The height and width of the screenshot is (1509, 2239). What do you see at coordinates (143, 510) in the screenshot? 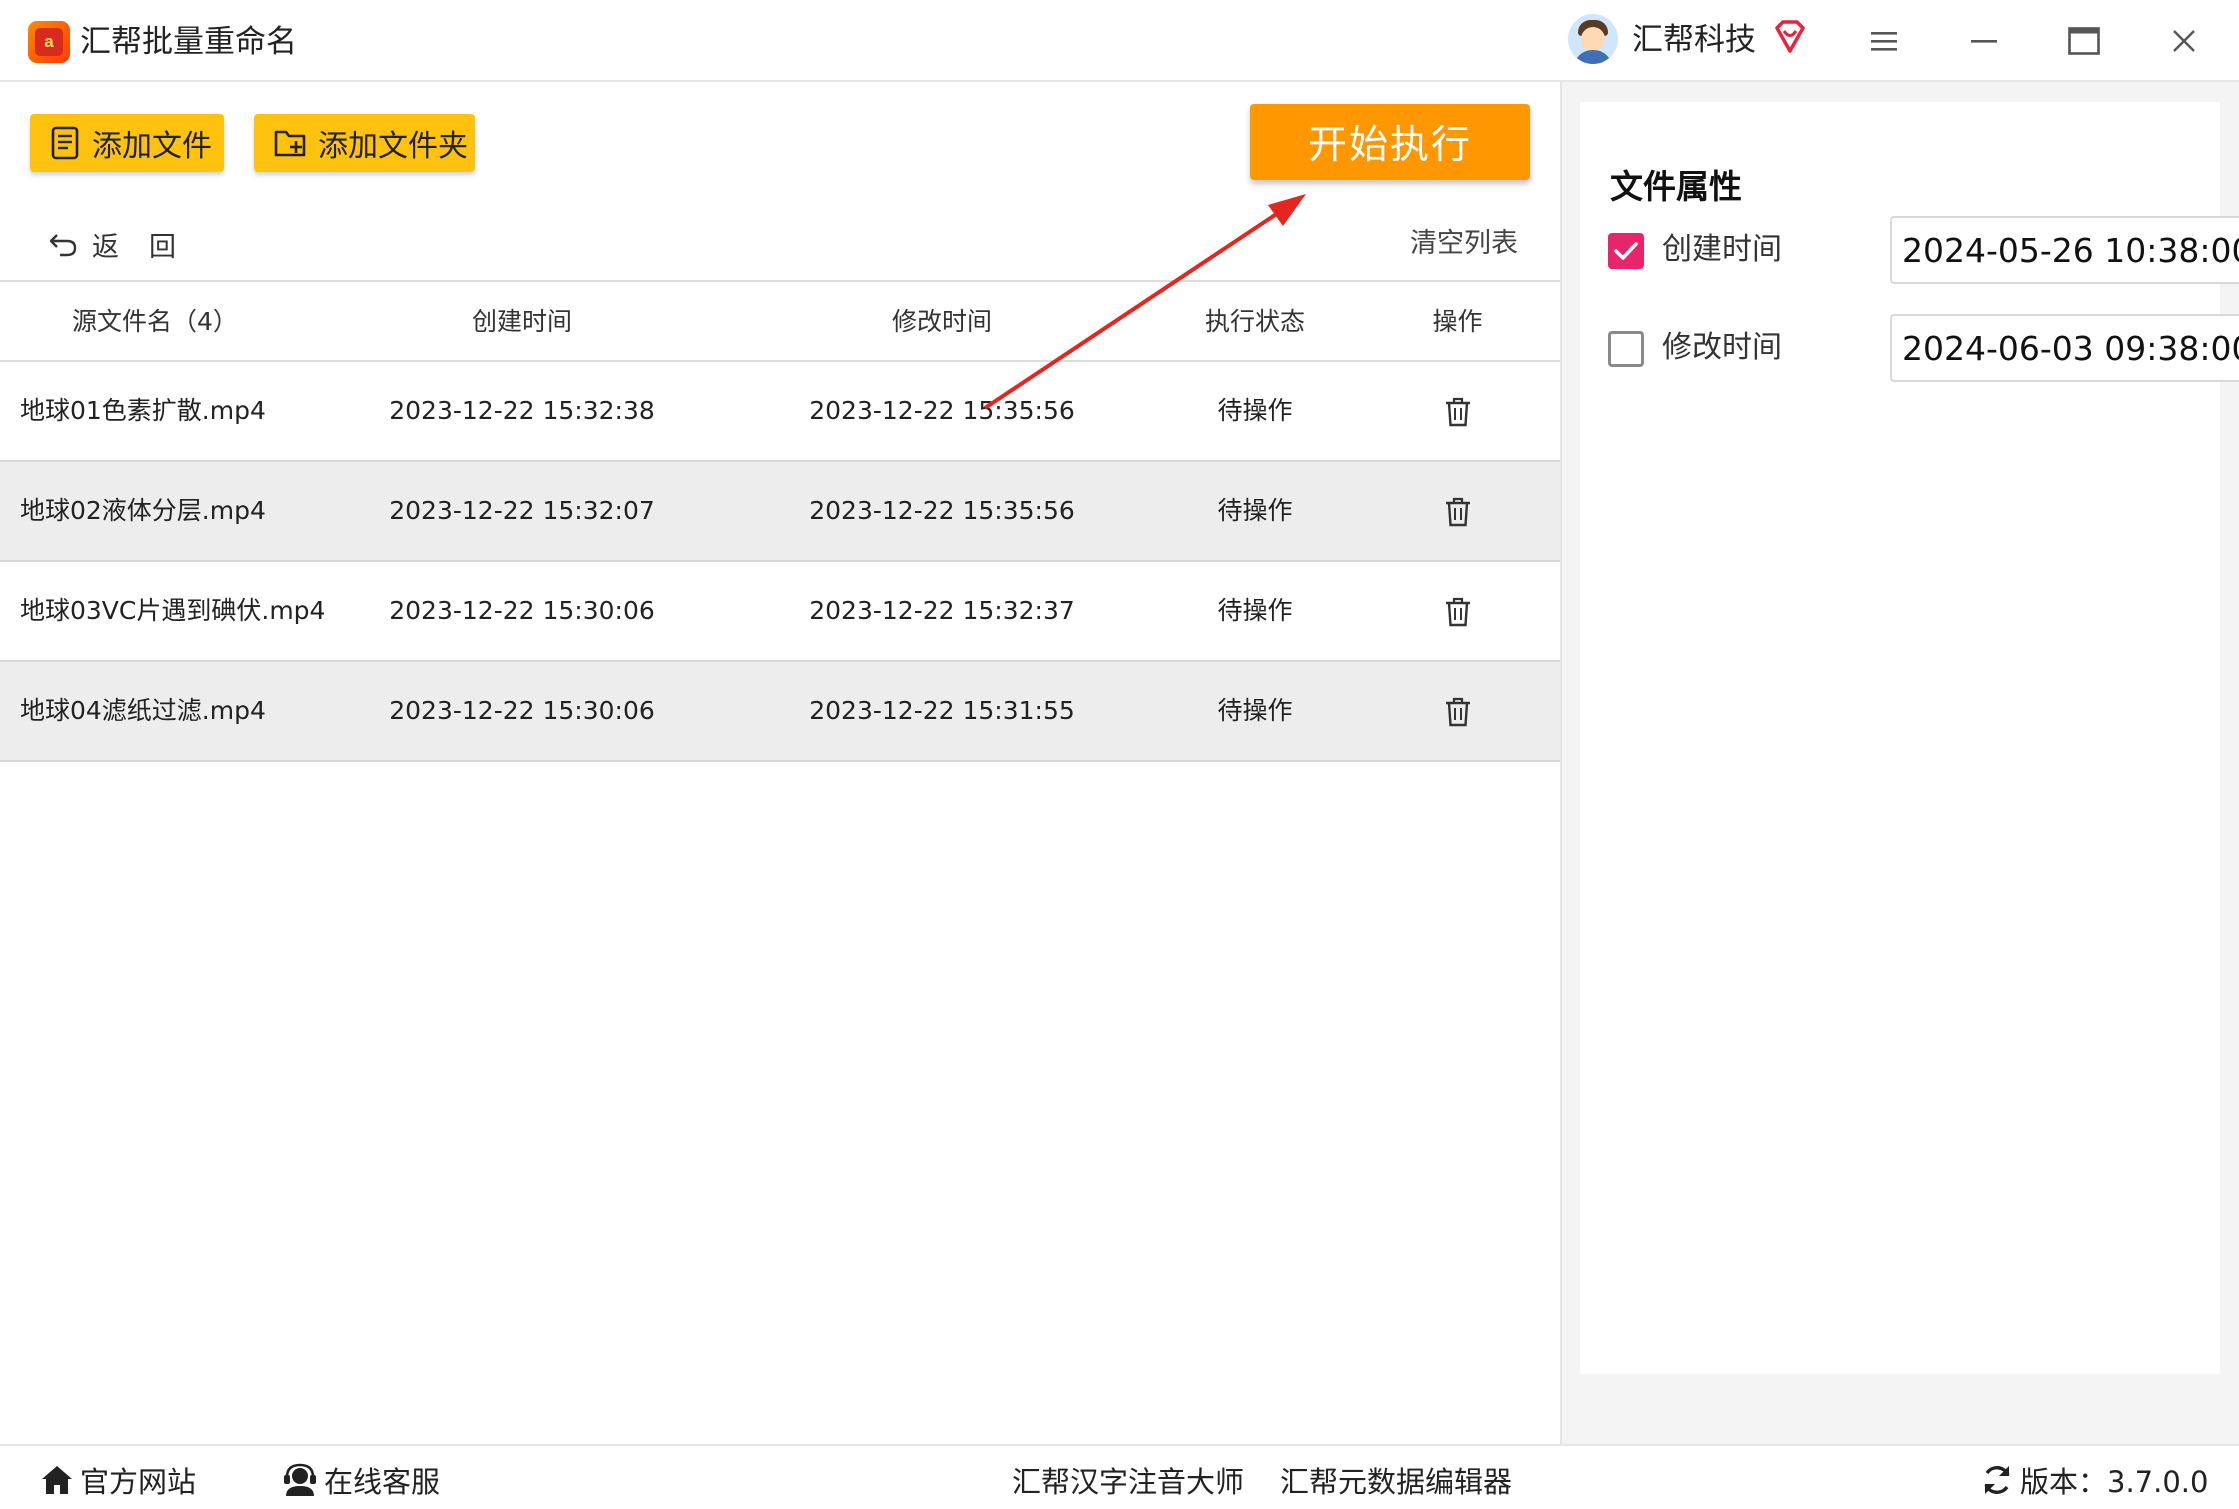
I see `file-name: 地球02液体分层.mp4` at bounding box center [143, 510].